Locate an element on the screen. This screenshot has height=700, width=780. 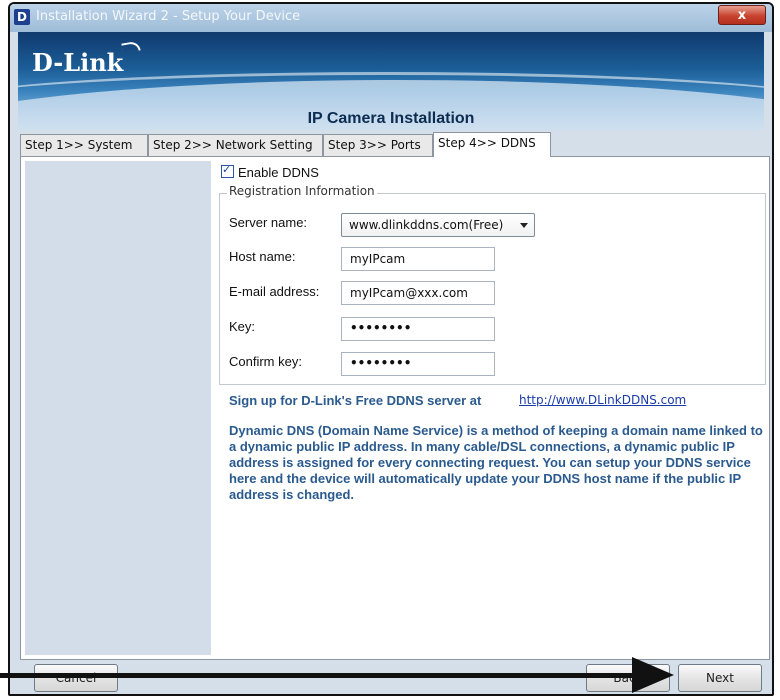
server-name-label: Server name: is located at coordinates (268, 222).